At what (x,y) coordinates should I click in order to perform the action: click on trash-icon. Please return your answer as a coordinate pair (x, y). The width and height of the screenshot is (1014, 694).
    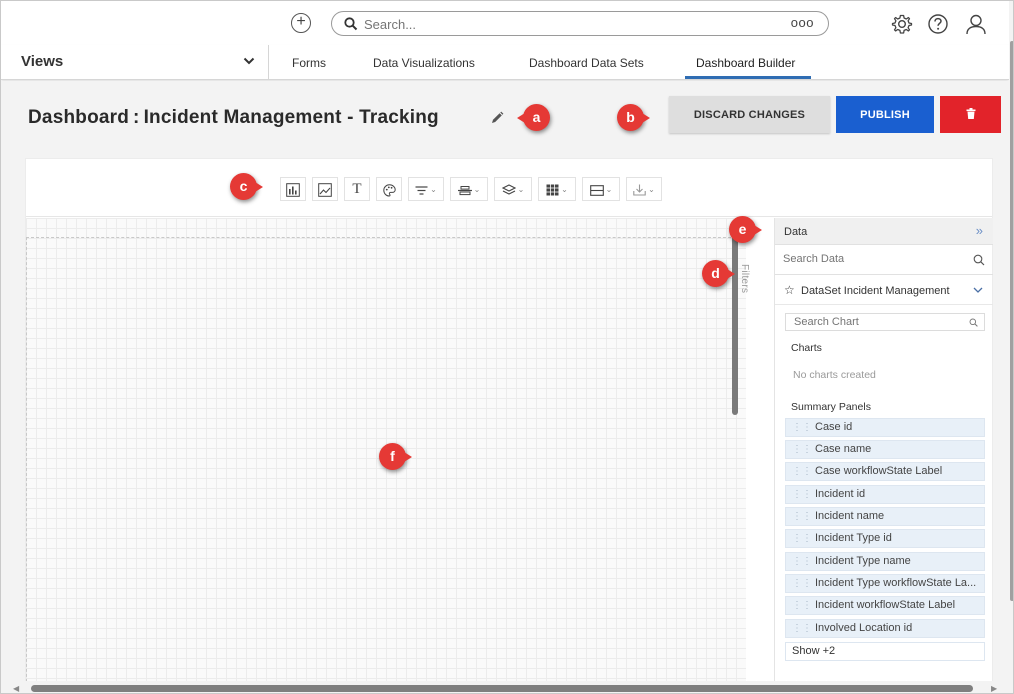
    Looking at the image, I should click on (970, 113).